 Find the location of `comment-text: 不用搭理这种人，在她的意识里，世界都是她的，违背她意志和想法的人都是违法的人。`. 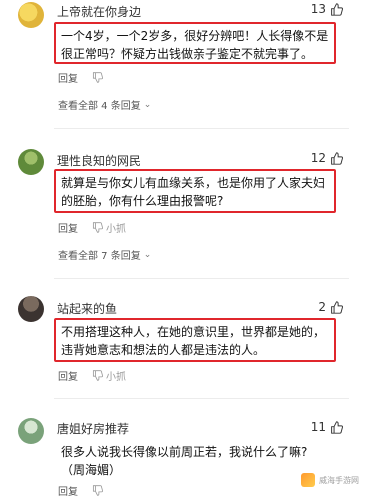

comment-text: 不用搭理这种人，在她的意识里，世界都是她的，违背她意志和想法的人都是违法的人。 is located at coordinates (195, 340).